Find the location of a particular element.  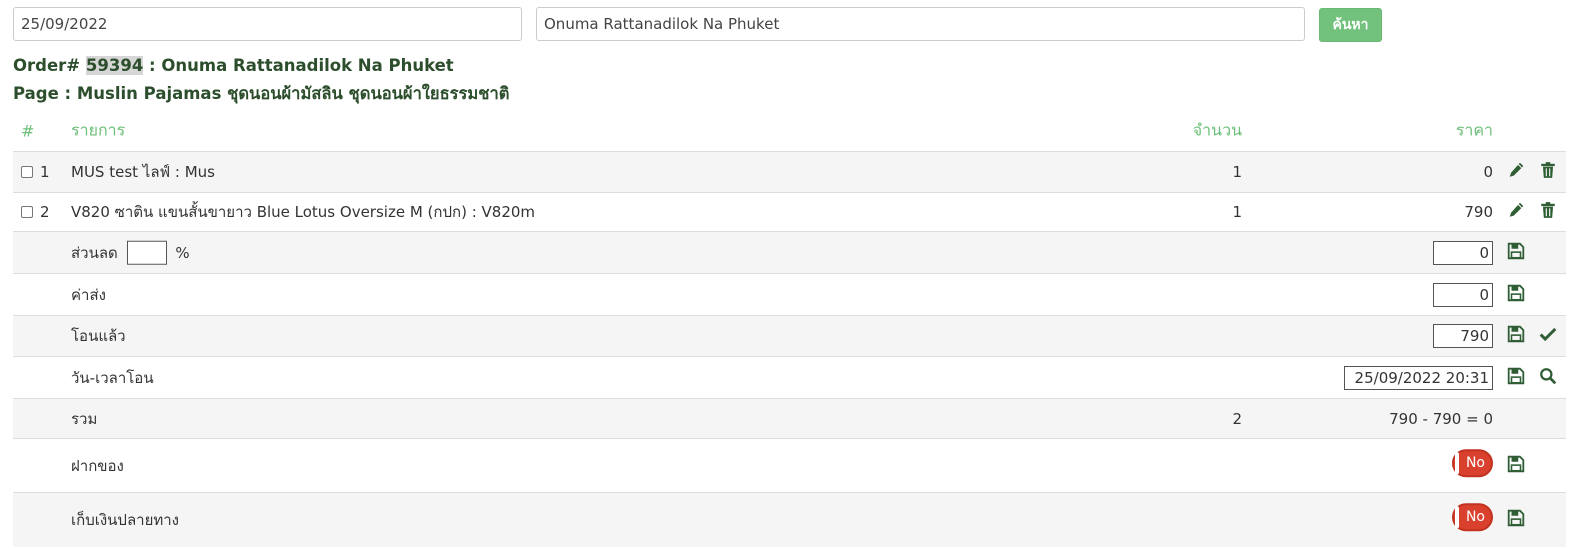

search-bar: ค้นหา is located at coordinates (796, 24).